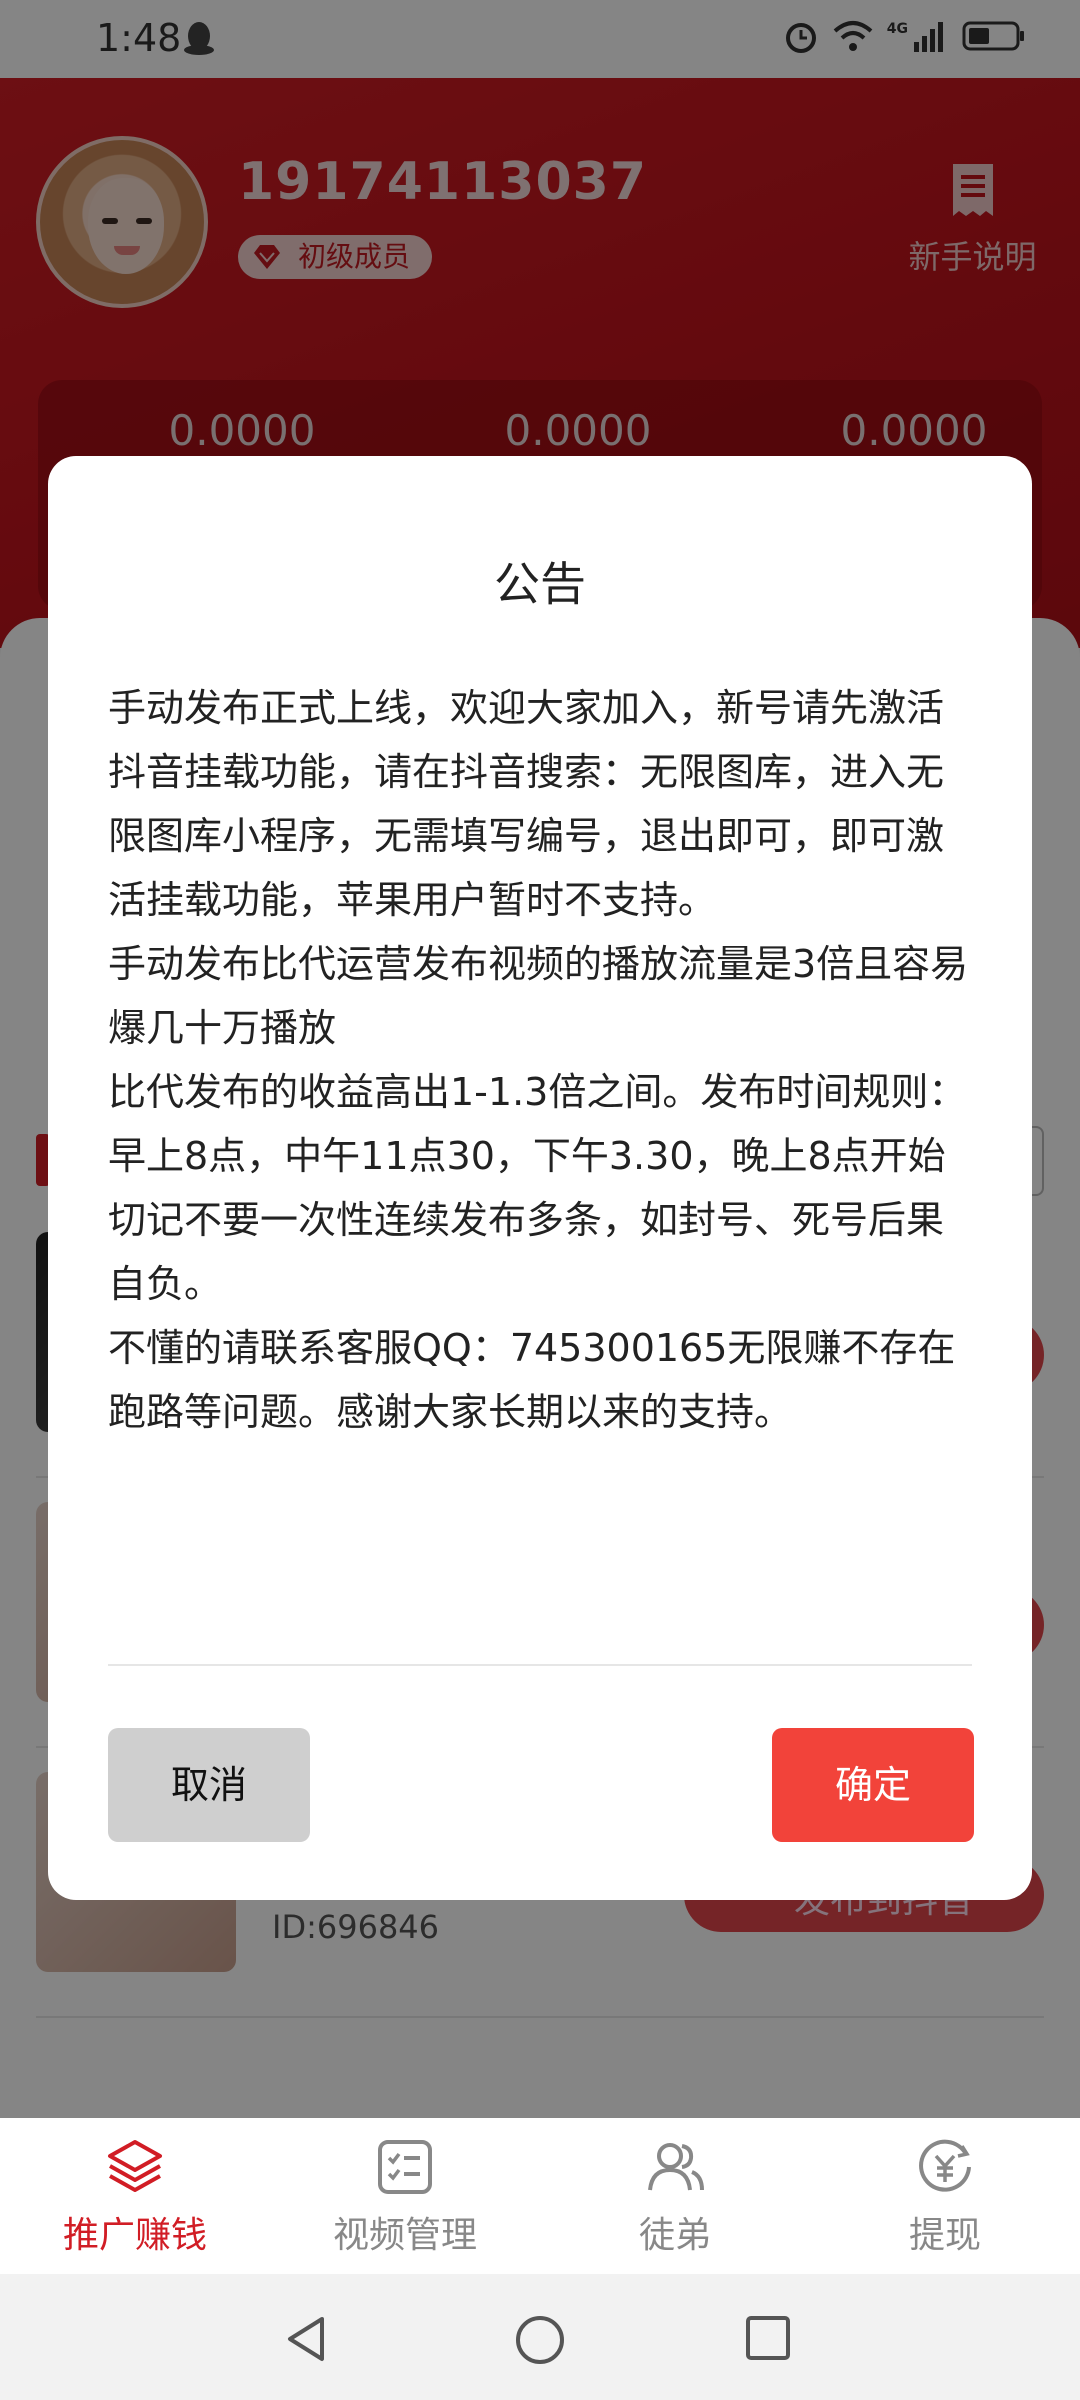  Describe the element at coordinates (538, 996) in the screenshot. I see `announcement-paragraph: 手动发布比代运营发布视频的播放流量是3倍且容易爆几十万播放` at that location.